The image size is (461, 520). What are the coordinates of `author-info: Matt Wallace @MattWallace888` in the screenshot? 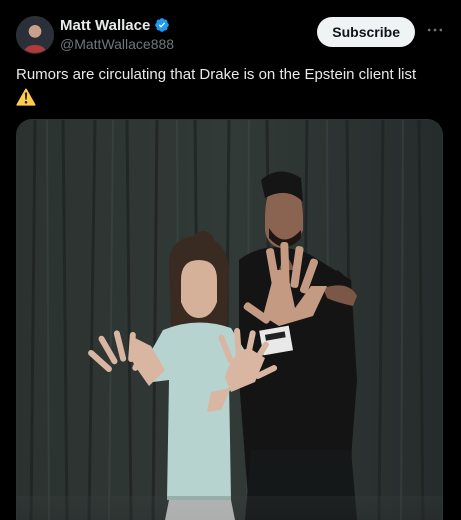 It's located at (117, 34).